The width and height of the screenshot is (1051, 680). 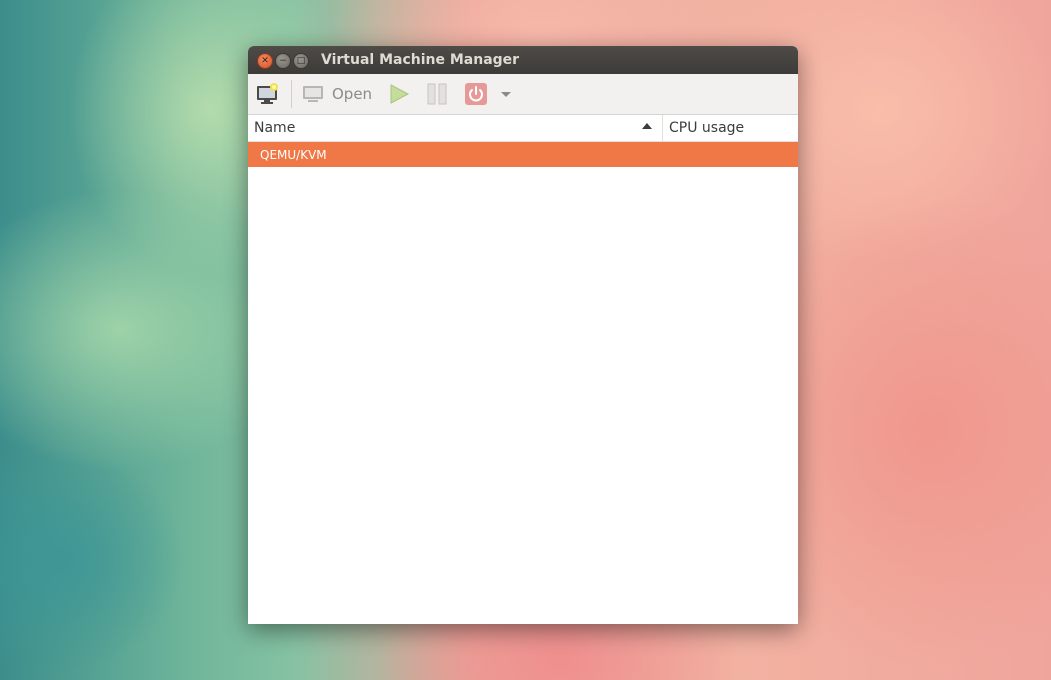 I want to click on close-icon: ✕, so click(x=265, y=60).